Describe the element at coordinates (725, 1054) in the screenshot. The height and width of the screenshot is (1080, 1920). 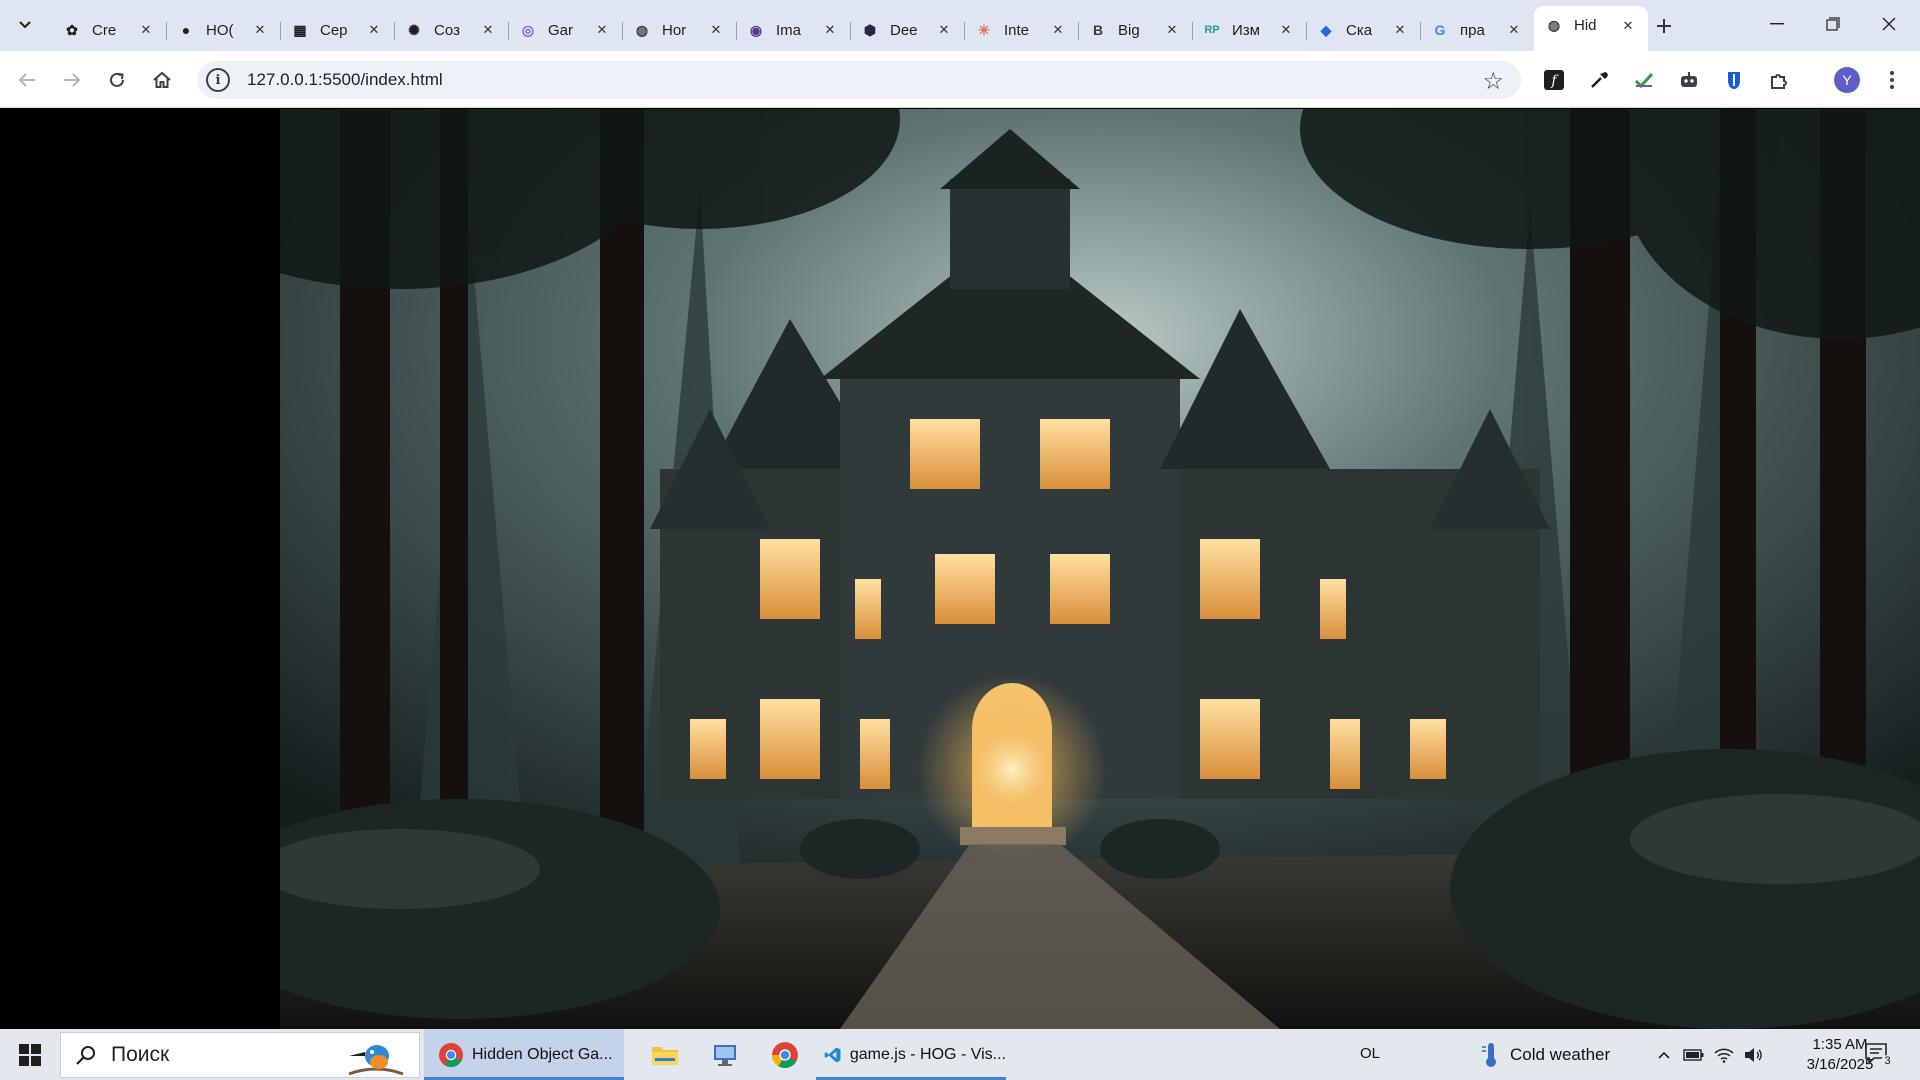
I see `taskbar-network-app` at that location.